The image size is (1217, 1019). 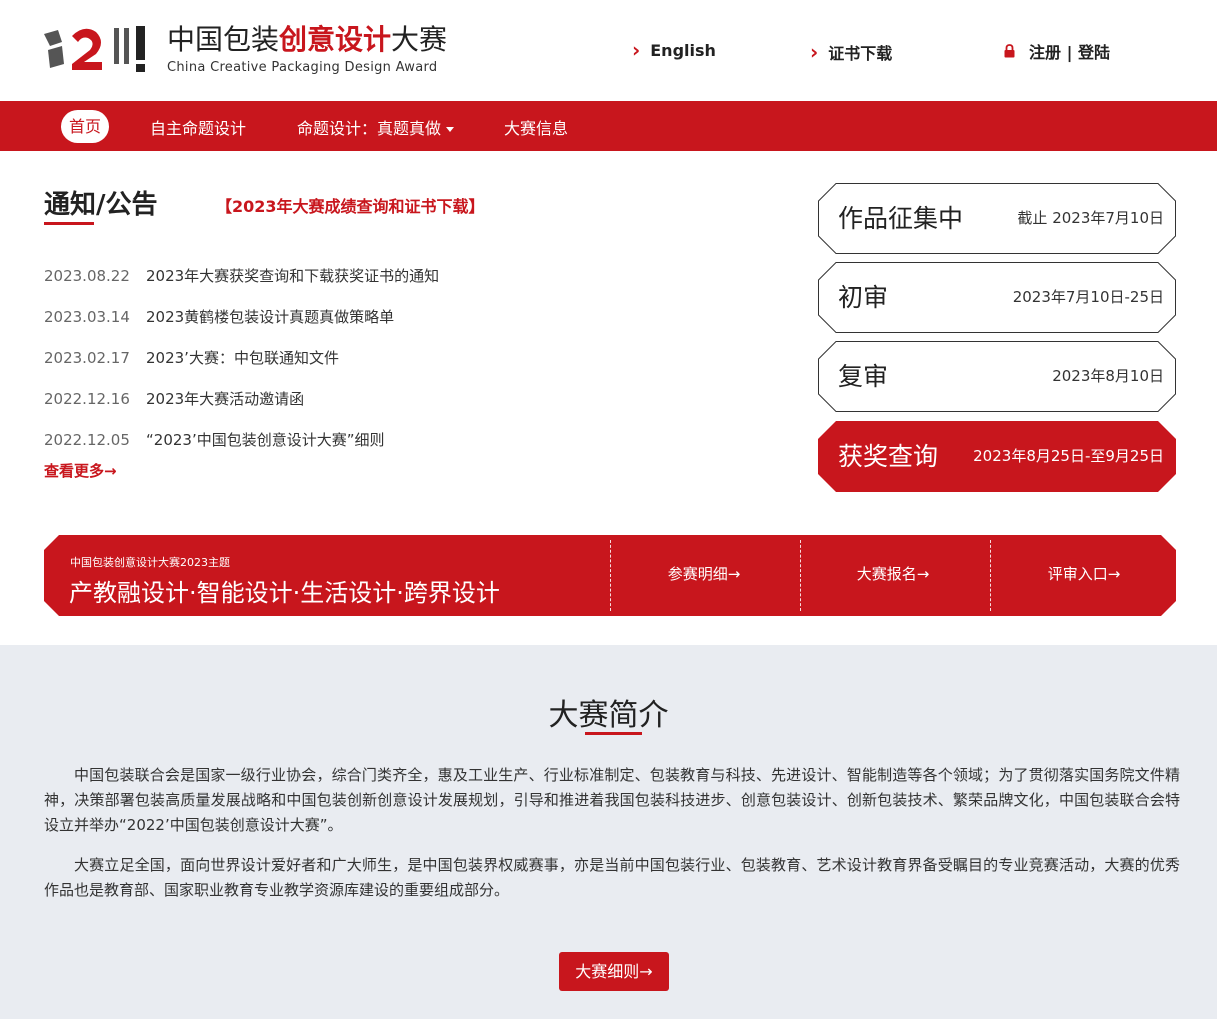 I want to click on timeline-card-date: 2023年8月25日-至9月25日, so click(x=1068, y=456).